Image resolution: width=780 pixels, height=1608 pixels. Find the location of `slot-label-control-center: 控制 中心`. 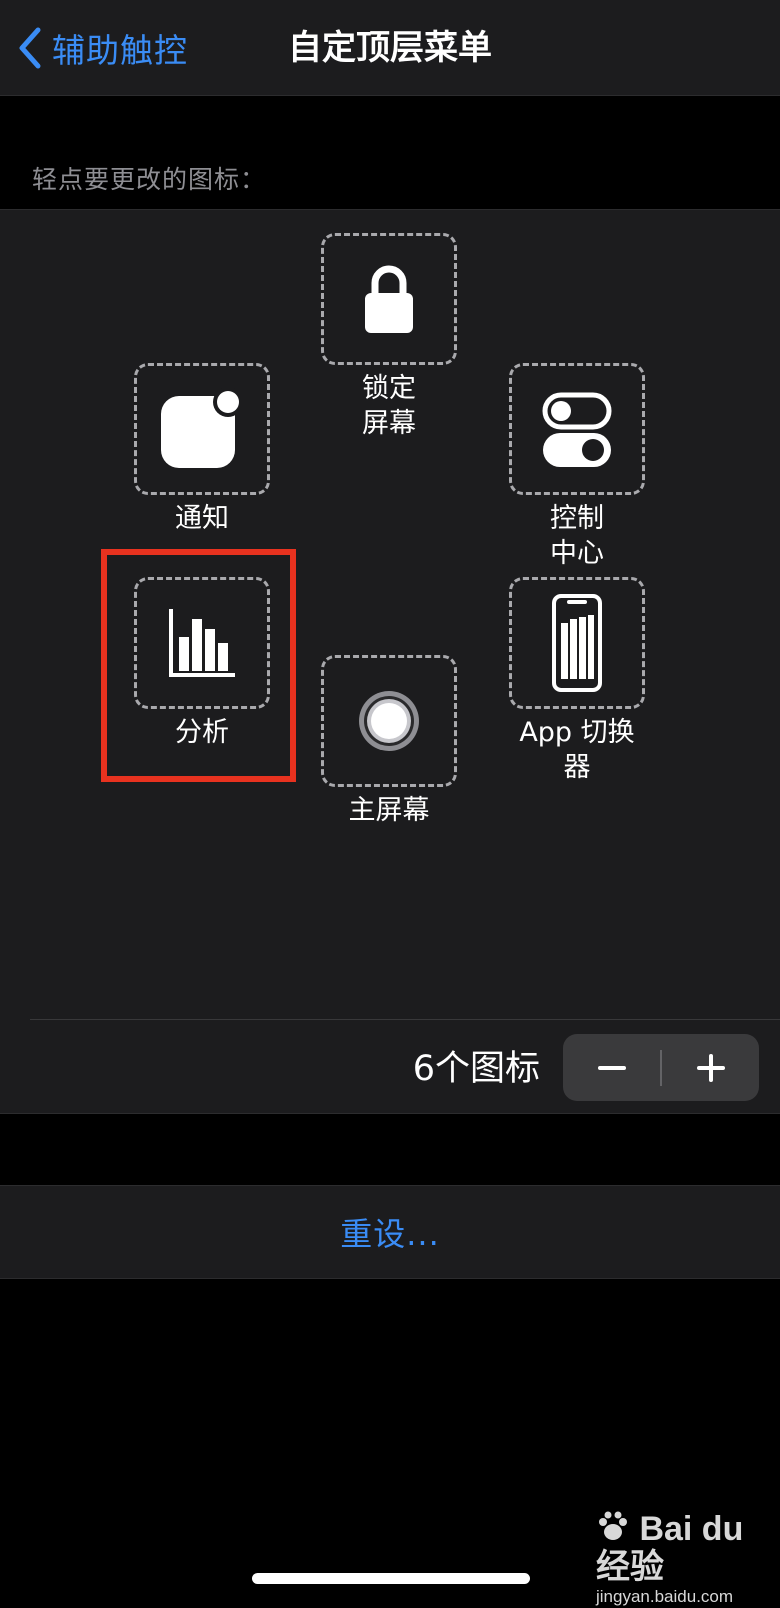

slot-label-control-center: 控制 中心 is located at coordinates (577, 536).